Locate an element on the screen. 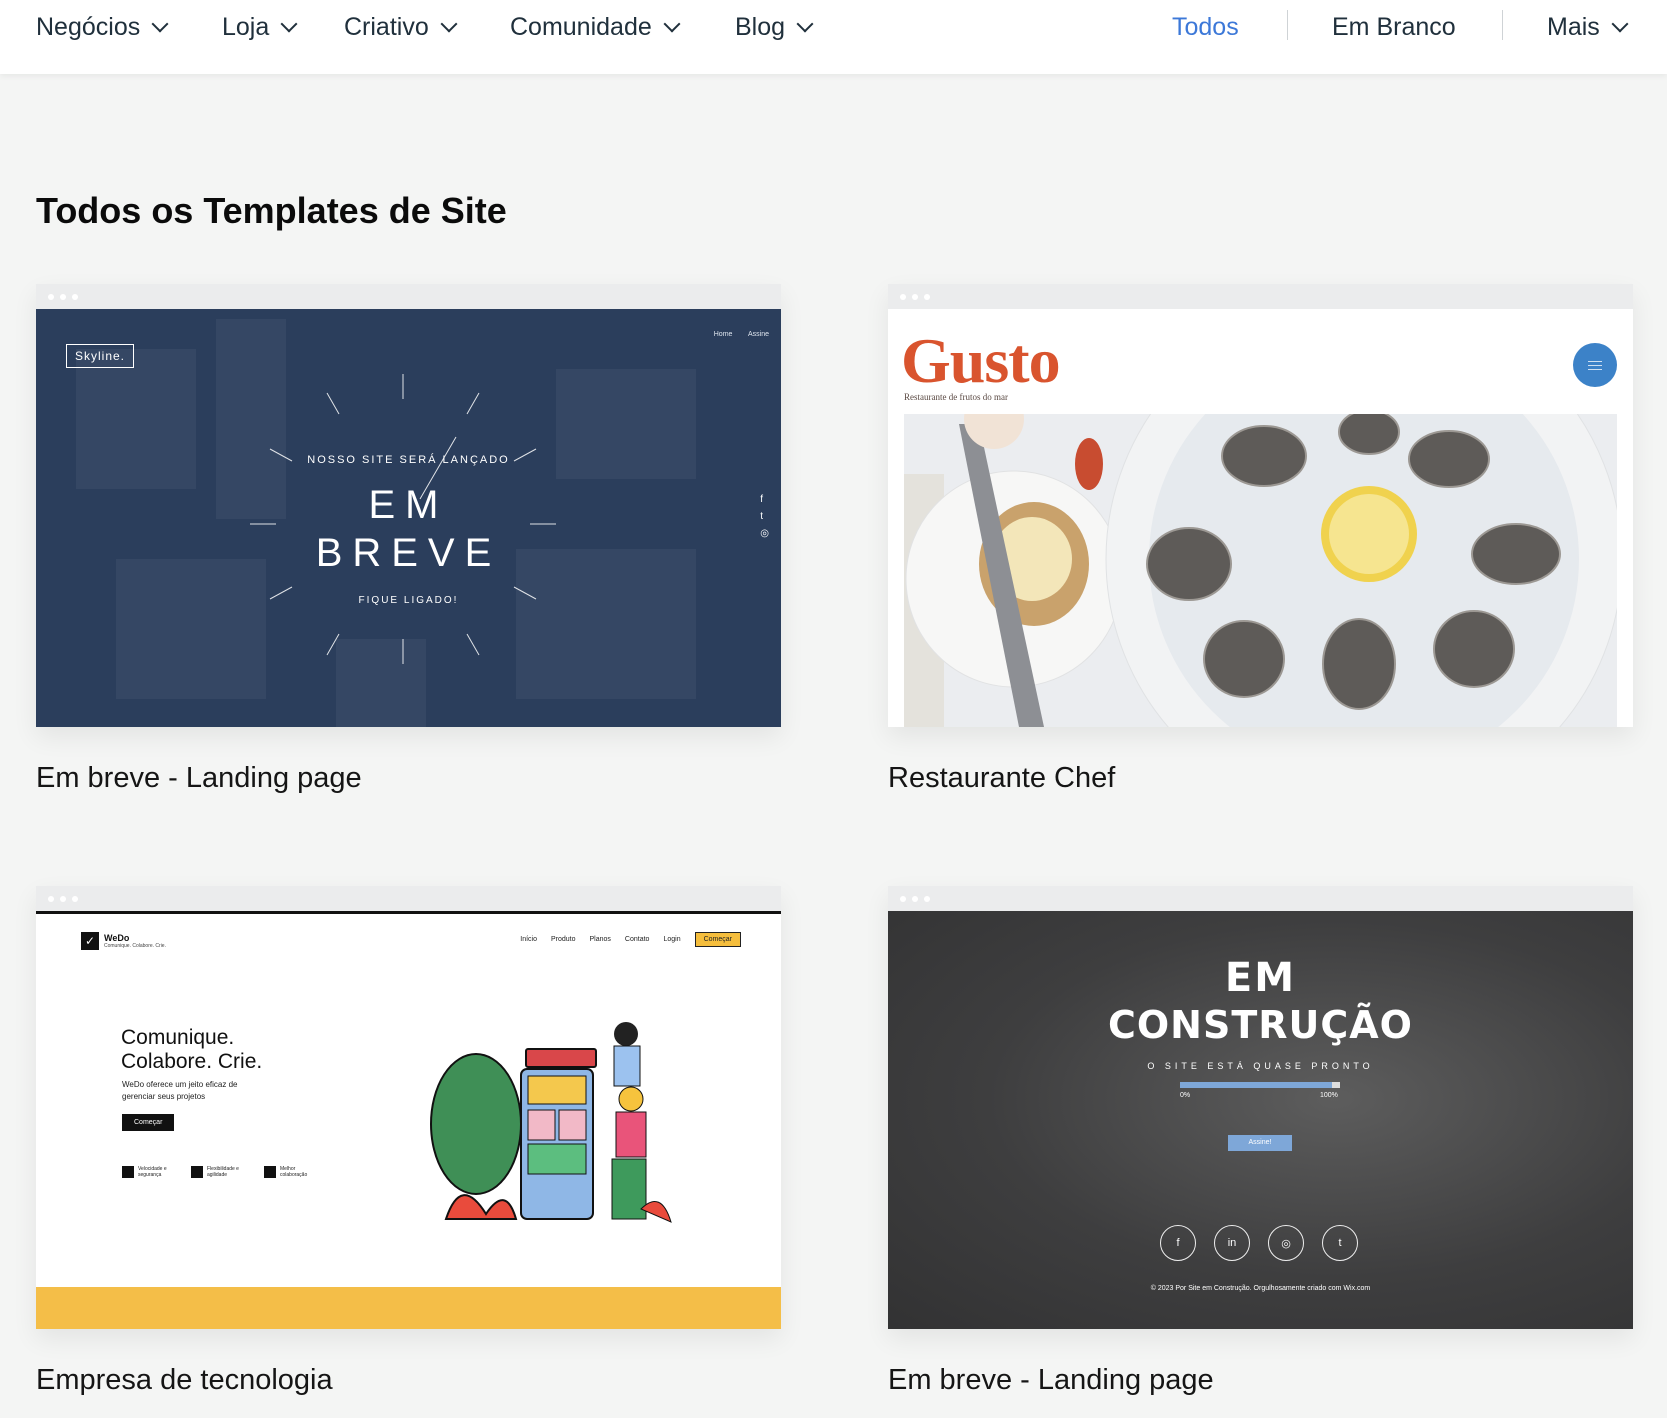 Image resolution: width=1667 pixels, height=1418 pixels. square-icon is located at coordinates (197, 1172).